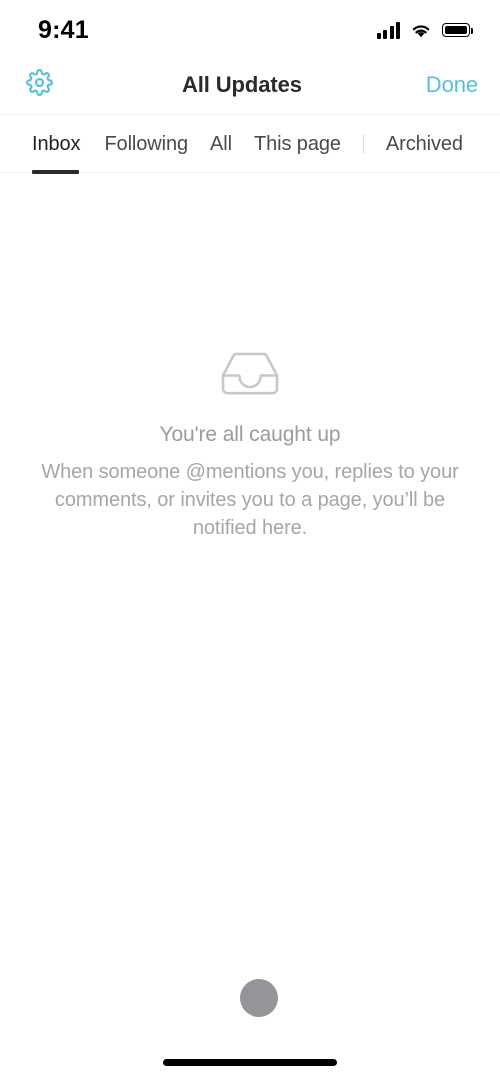 This screenshot has width=500, height=1080. Describe the element at coordinates (297, 144) in the screenshot. I see `tab-this-page: This page` at that location.